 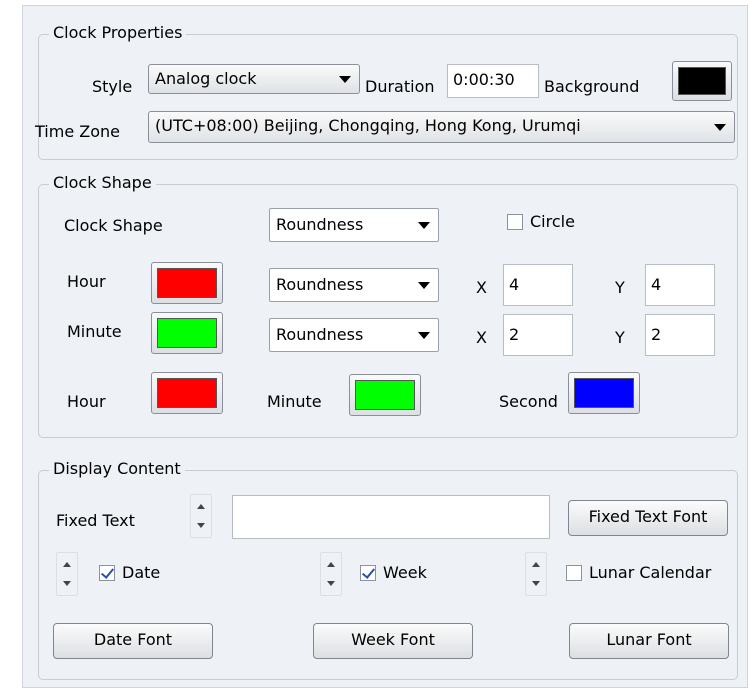 I want to click on minute-color-button, so click(x=187, y=333).